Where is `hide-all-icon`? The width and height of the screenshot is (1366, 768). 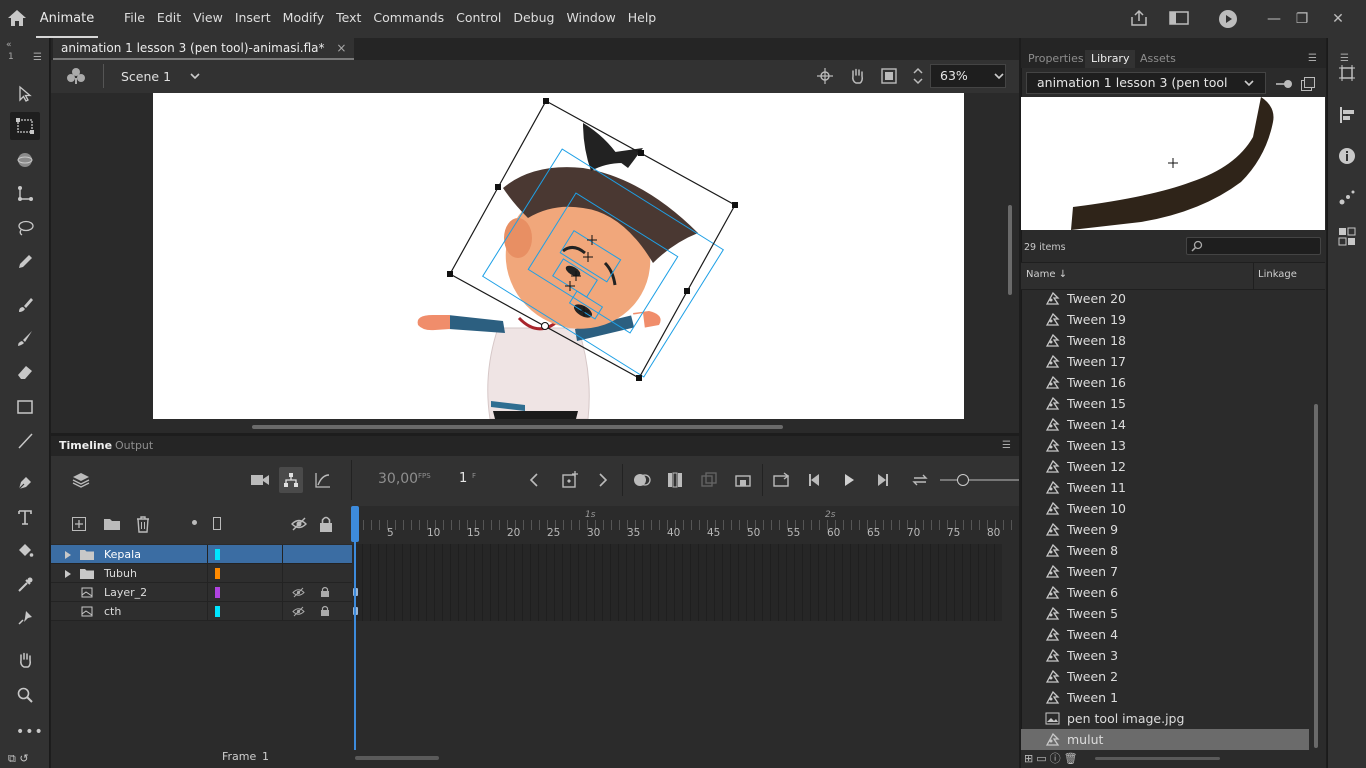 hide-all-icon is located at coordinates (299, 524).